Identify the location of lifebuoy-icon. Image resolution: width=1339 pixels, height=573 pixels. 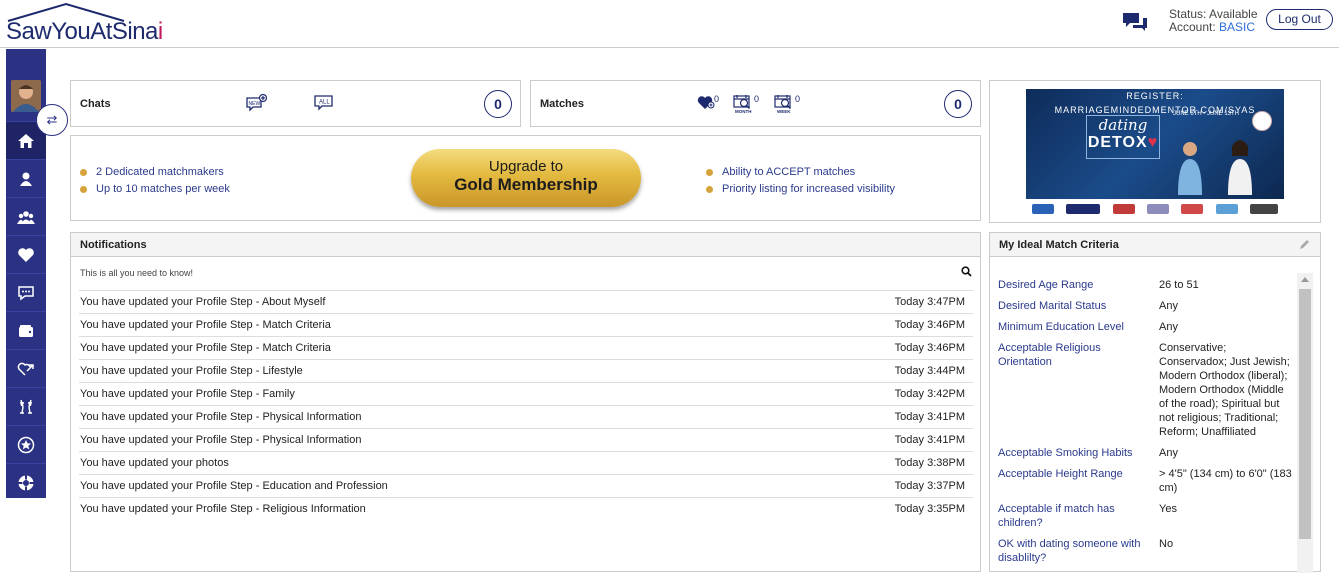
(26, 482).